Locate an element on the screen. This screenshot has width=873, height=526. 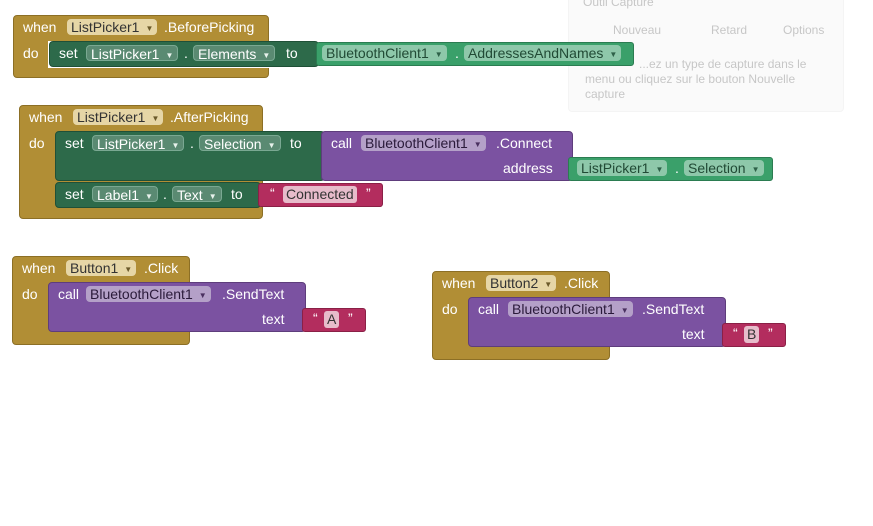
string-value-field: B is located at coordinates (752, 334).